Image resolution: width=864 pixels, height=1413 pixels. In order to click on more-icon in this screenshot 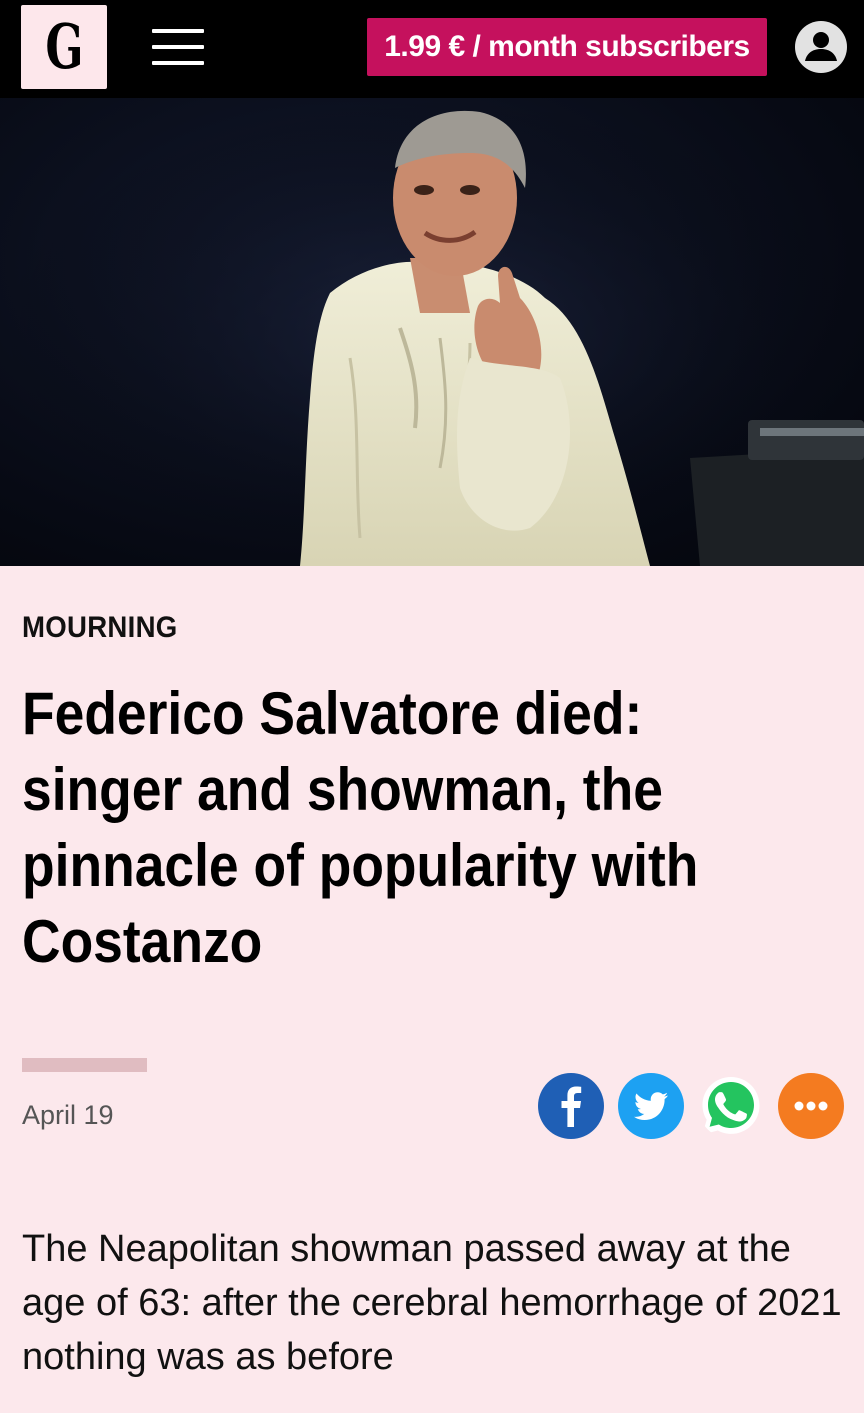, I will do `click(811, 1106)`.